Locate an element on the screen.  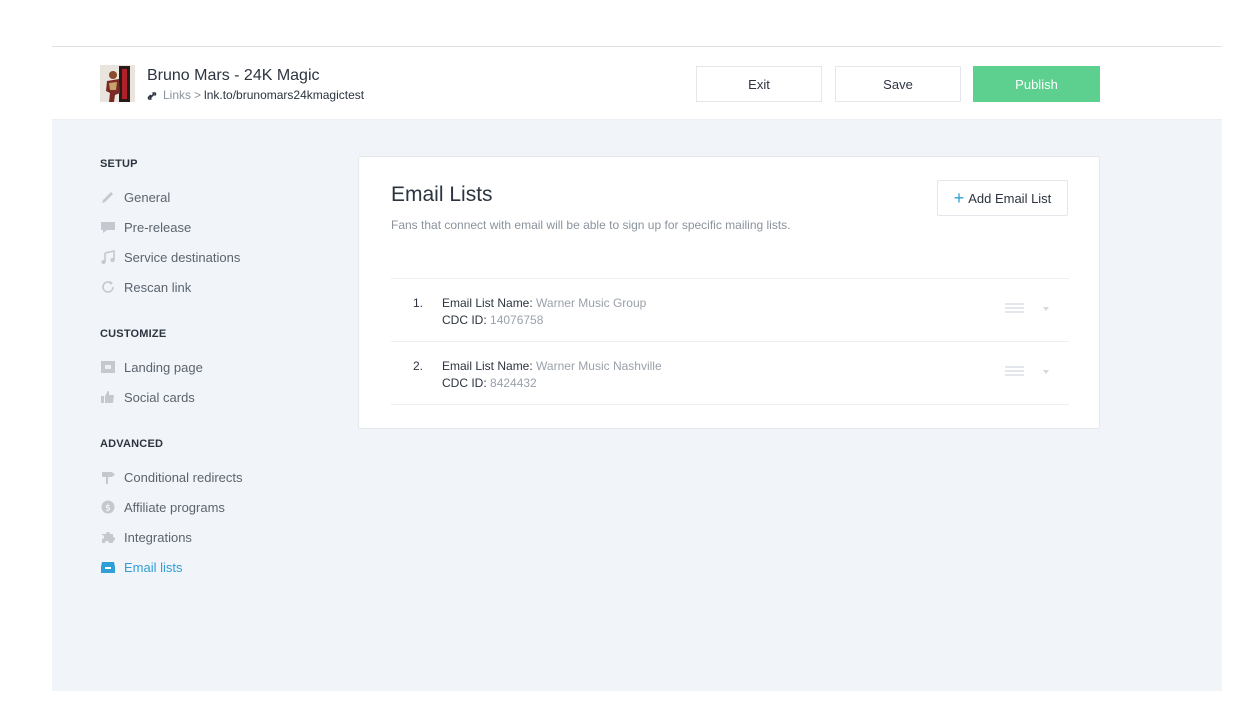
breadcrumb: Links > lnk.to/brunomars24kmagictest is located at coordinates (255, 95).